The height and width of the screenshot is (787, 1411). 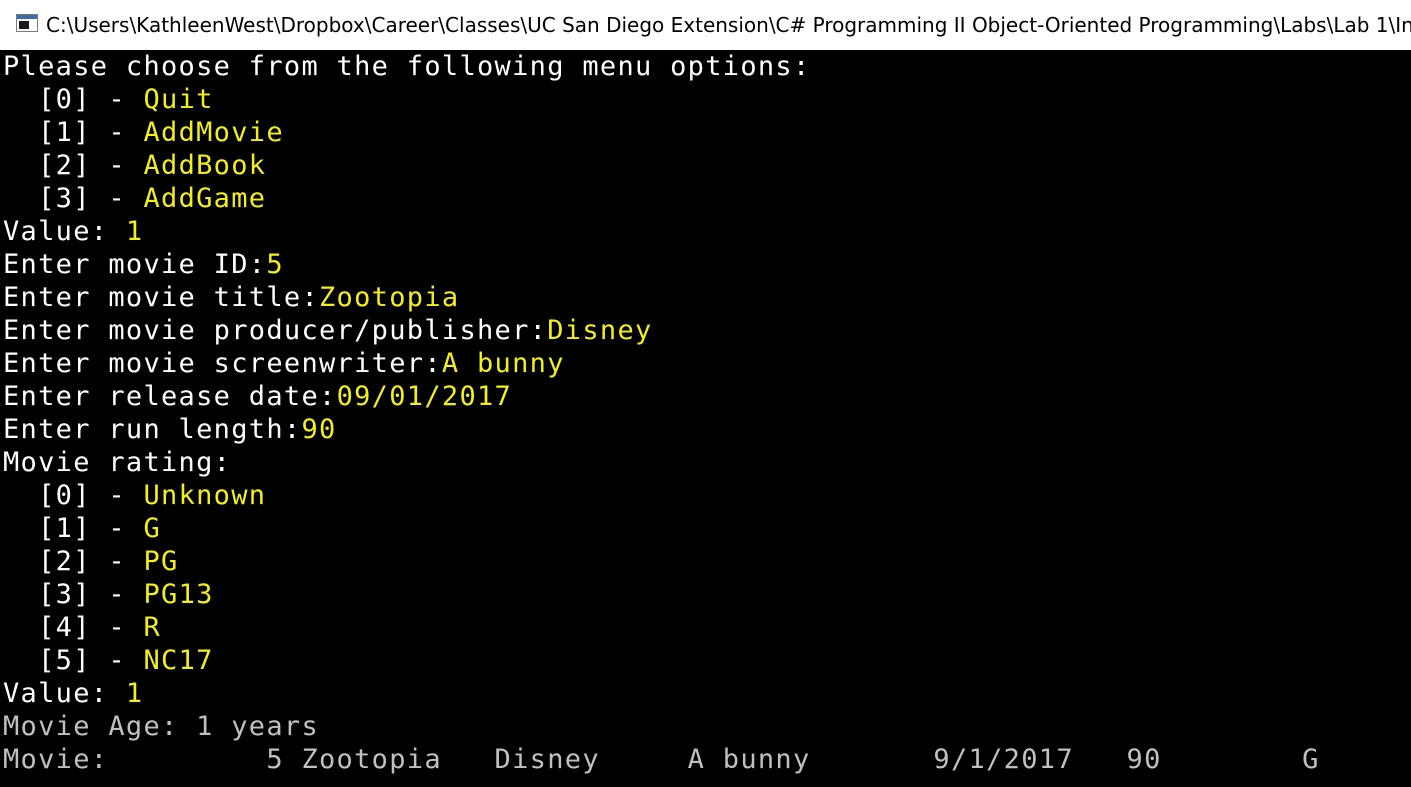 I want to click on rating-option: [2] - PG, so click(x=91, y=561).